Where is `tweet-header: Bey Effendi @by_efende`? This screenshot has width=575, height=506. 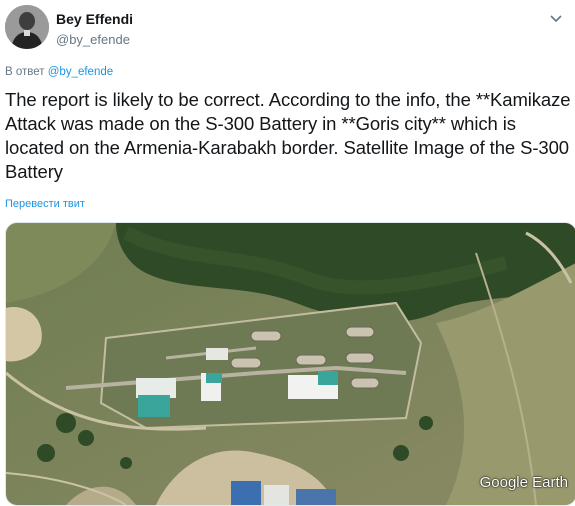 tweet-header: Bey Effendi @by_efende is located at coordinates (290, 30).